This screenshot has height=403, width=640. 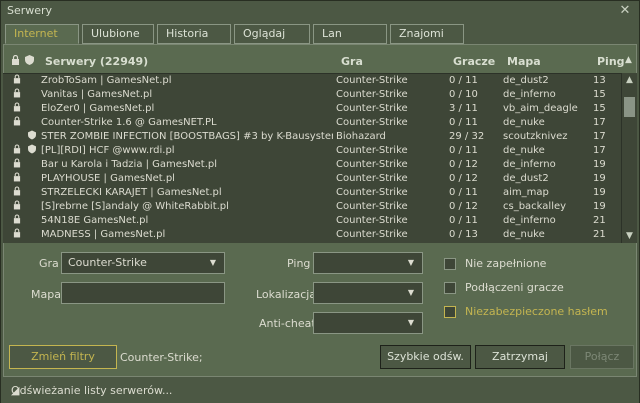 I want to click on server-ping: 13, so click(x=599, y=80).